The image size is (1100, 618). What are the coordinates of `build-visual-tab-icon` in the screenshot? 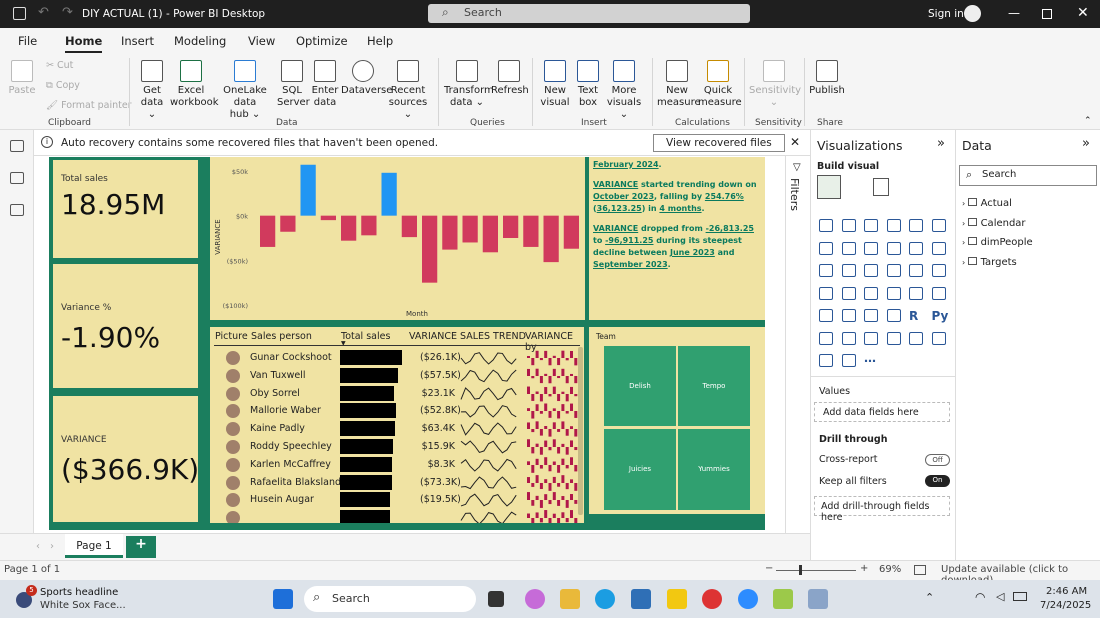 It's located at (829, 187).